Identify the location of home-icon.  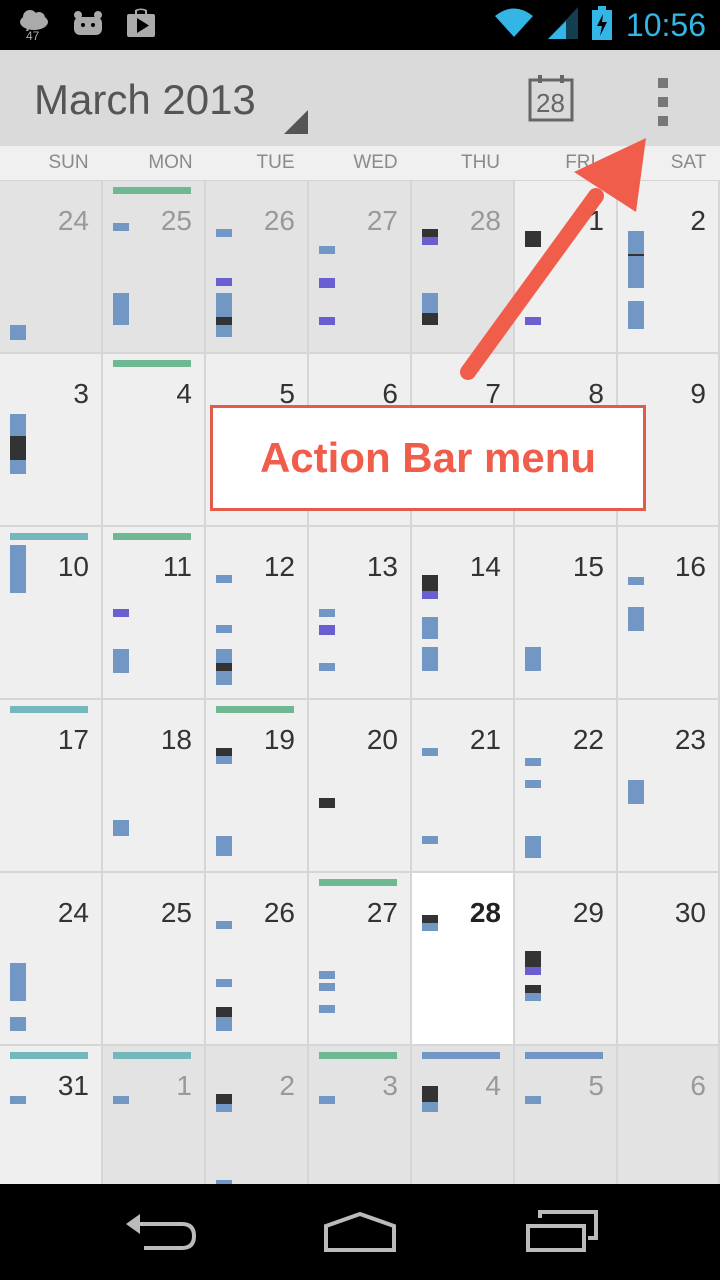
(360, 1231).